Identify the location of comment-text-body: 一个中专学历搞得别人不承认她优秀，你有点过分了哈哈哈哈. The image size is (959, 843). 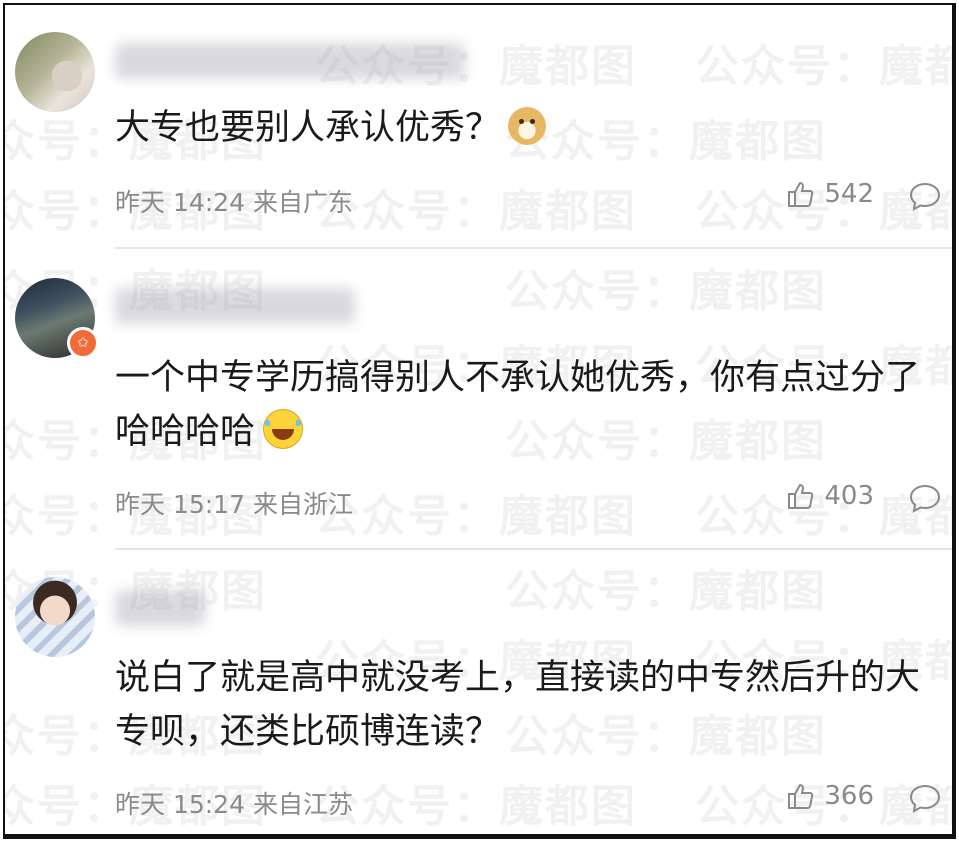
(518, 405).